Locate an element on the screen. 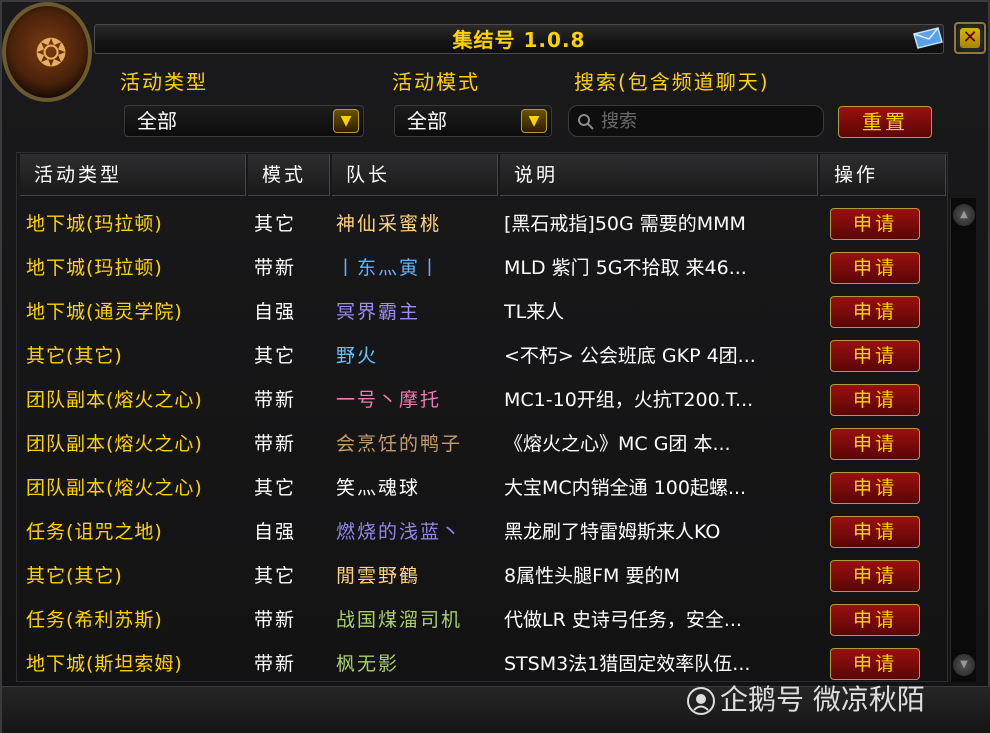 The width and height of the screenshot is (990, 733). activity-type-cell: 地下城(斯坦索姆) is located at coordinates (104, 664).